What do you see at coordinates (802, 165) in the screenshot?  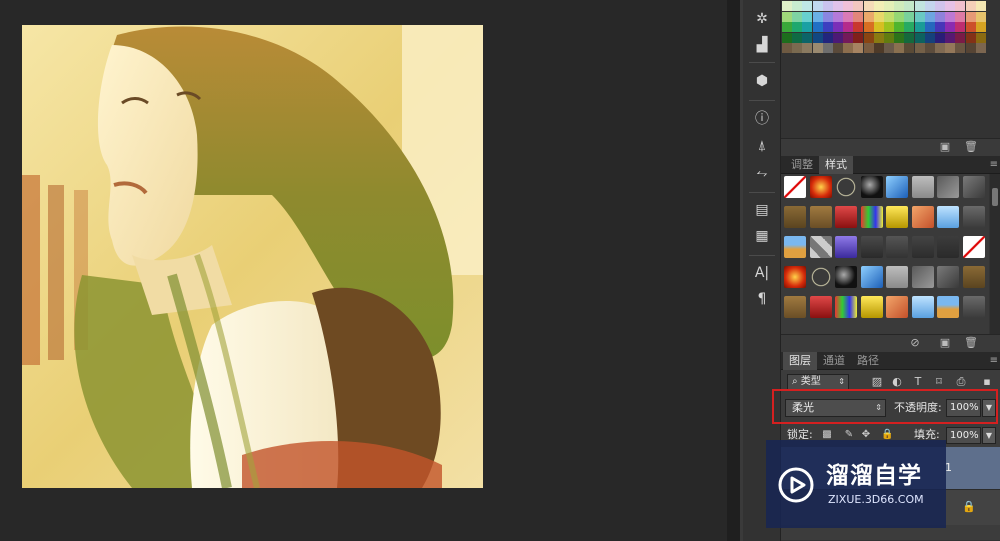 I see `tab-adjustments: 调整` at bounding box center [802, 165].